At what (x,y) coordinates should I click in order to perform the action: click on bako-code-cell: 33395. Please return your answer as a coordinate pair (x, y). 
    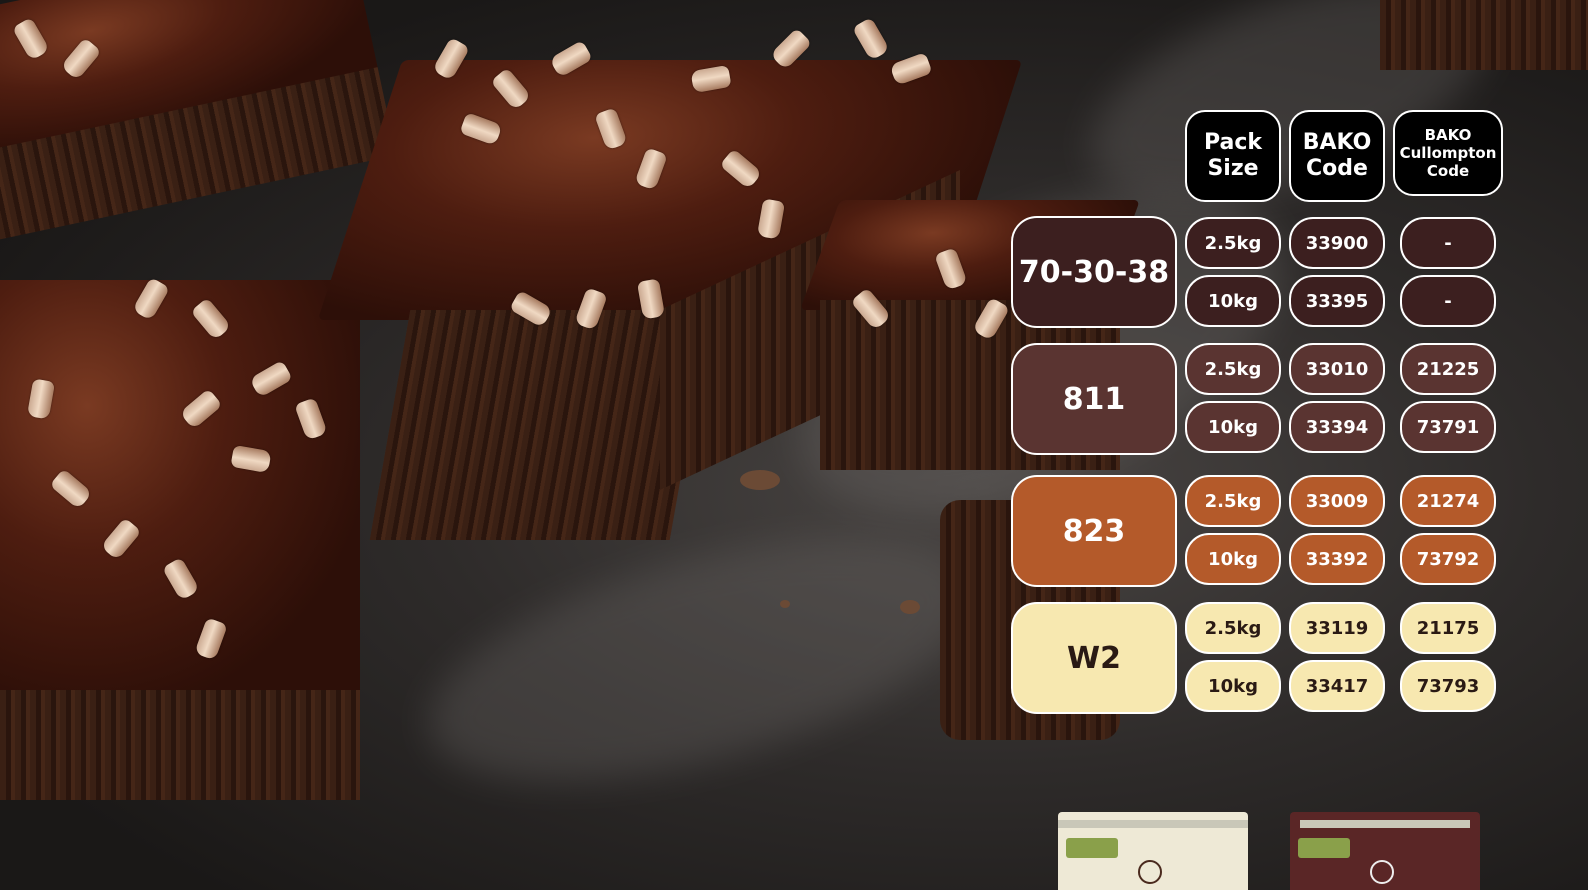
    Looking at the image, I should click on (1337, 301).